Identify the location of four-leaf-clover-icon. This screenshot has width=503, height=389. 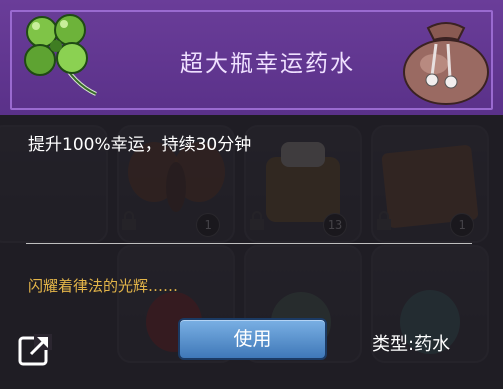
(60, 55).